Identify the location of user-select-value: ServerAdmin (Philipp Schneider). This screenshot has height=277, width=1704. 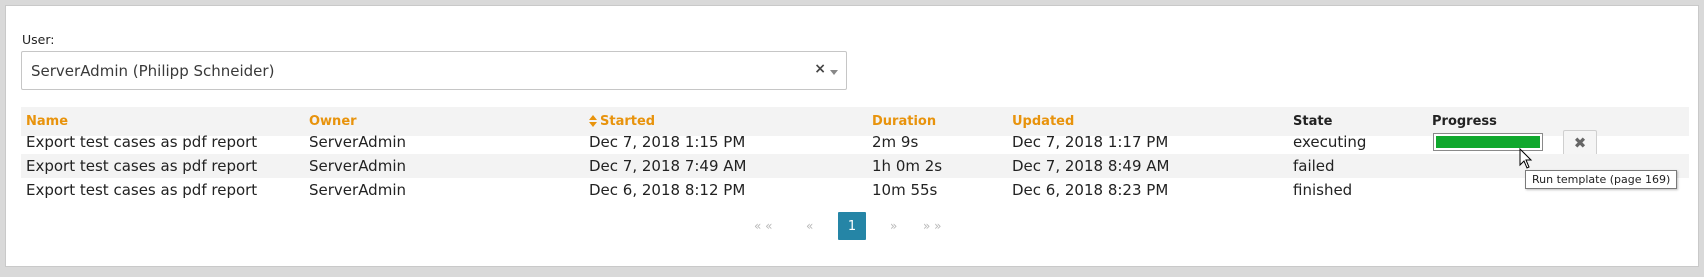
(153, 71).